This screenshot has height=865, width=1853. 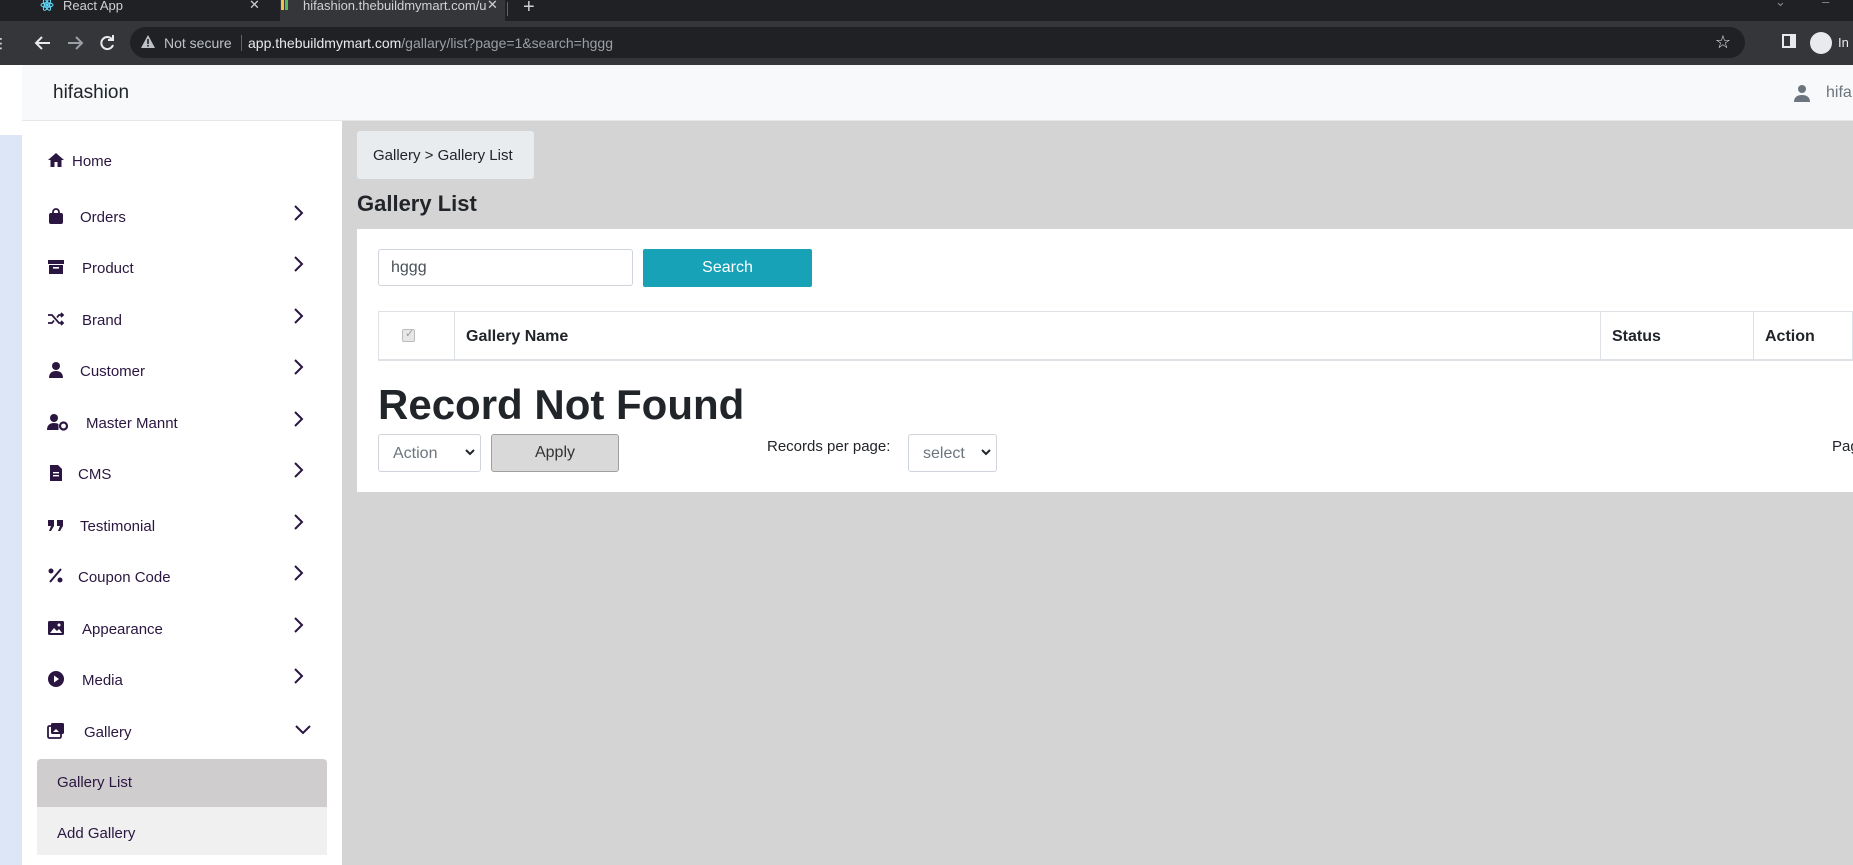 What do you see at coordinates (1821, 43) in the screenshot?
I see `incognito-icon` at bounding box center [1821, 43].